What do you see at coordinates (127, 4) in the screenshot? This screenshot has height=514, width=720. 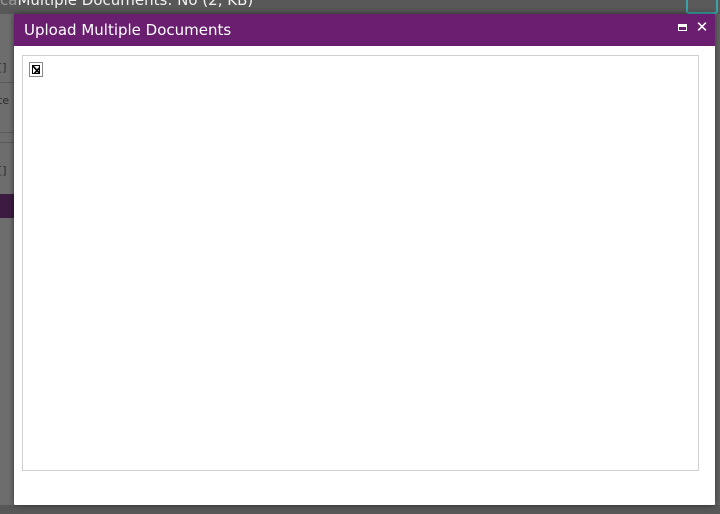 I see `background-page-title: caMultiple Documents: No (2, KB)` at bounding box center [127, 4].